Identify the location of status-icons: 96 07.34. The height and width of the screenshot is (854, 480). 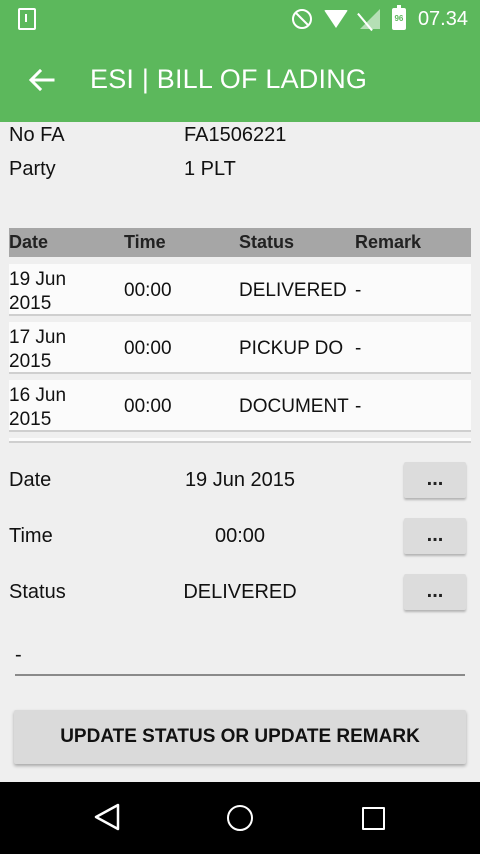
(379, 18).